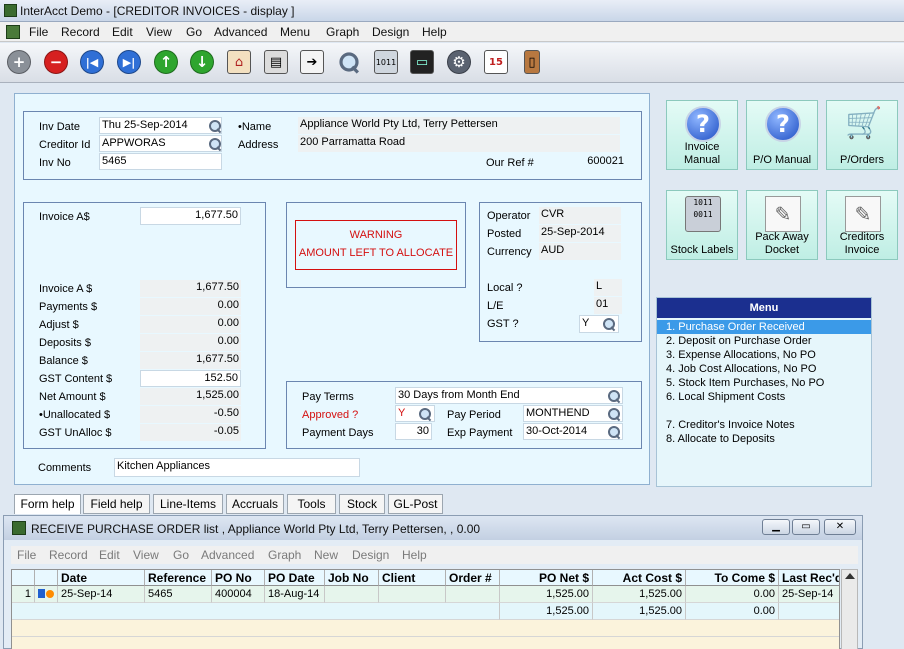 The width and height of the screenshot is (904, 649). Describe the element at coordinates (614, 432) in the screenshot. I see `exp-payment-lookup-icon` at that location.